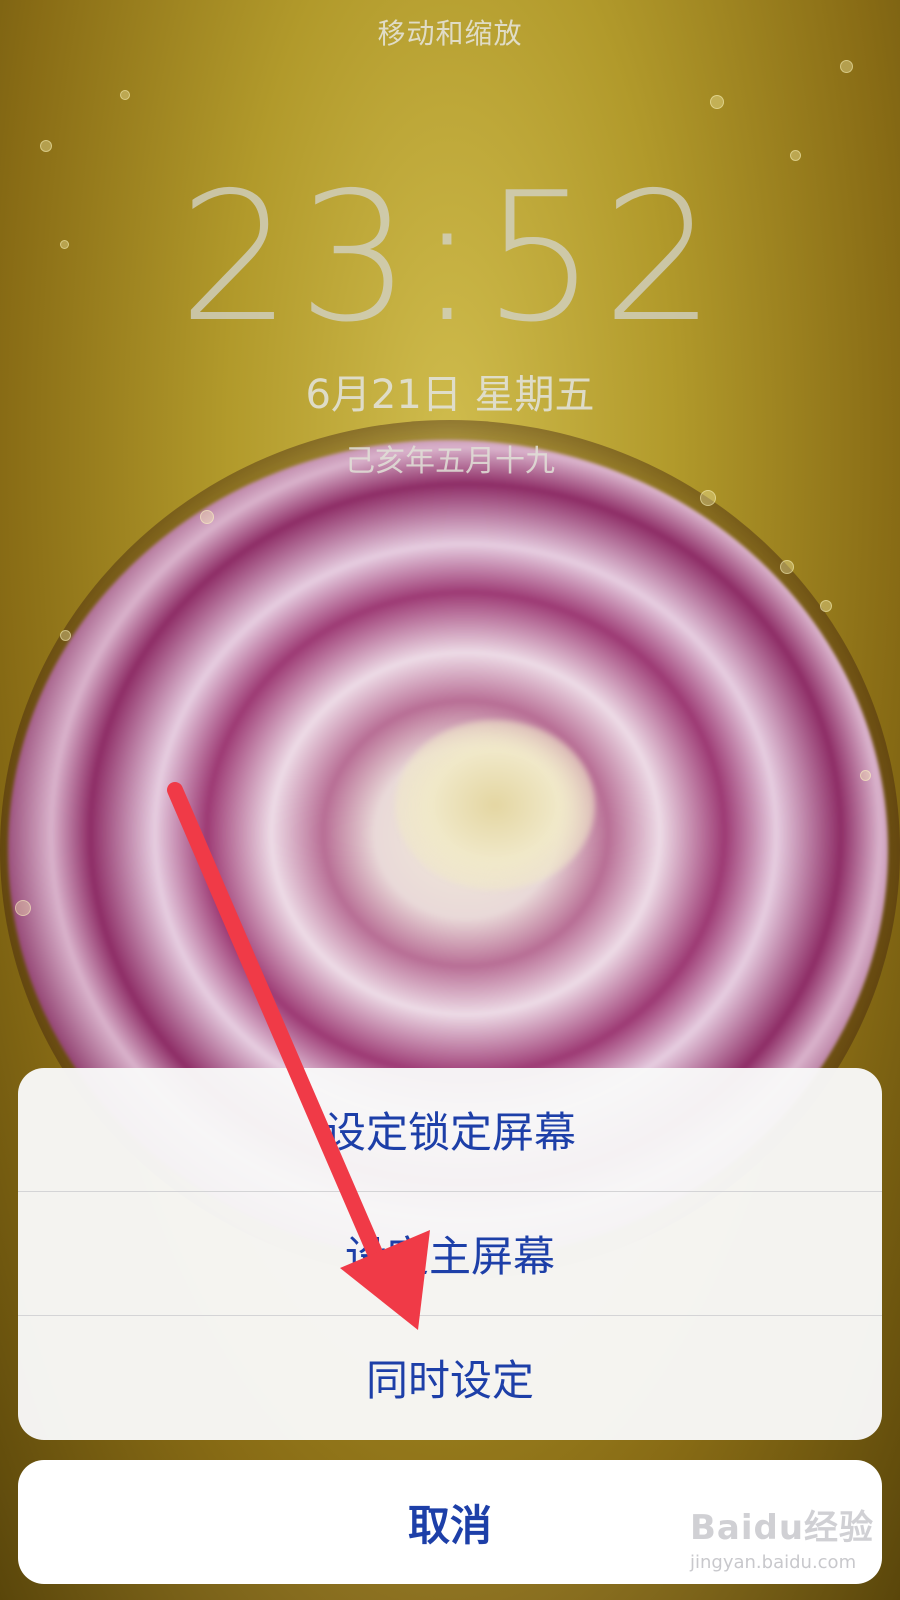 This screenshot has height=1600, width=900. What do you see at coordinates (450, 461) in the screenshot?
I see `lockscreen-lunar-date: 己亥年五月十九` at bounding box center [450, 461].